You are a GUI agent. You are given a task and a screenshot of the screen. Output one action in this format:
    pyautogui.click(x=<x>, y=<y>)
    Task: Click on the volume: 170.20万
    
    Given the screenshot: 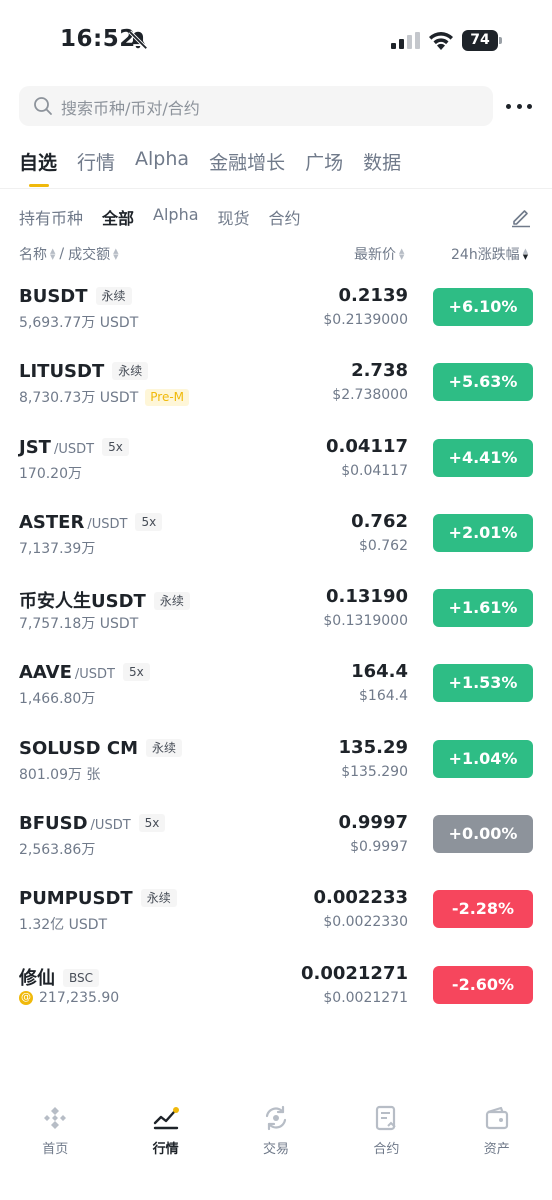 What is the action you would take?
    pyautogui.click(x=50, y=473)
    